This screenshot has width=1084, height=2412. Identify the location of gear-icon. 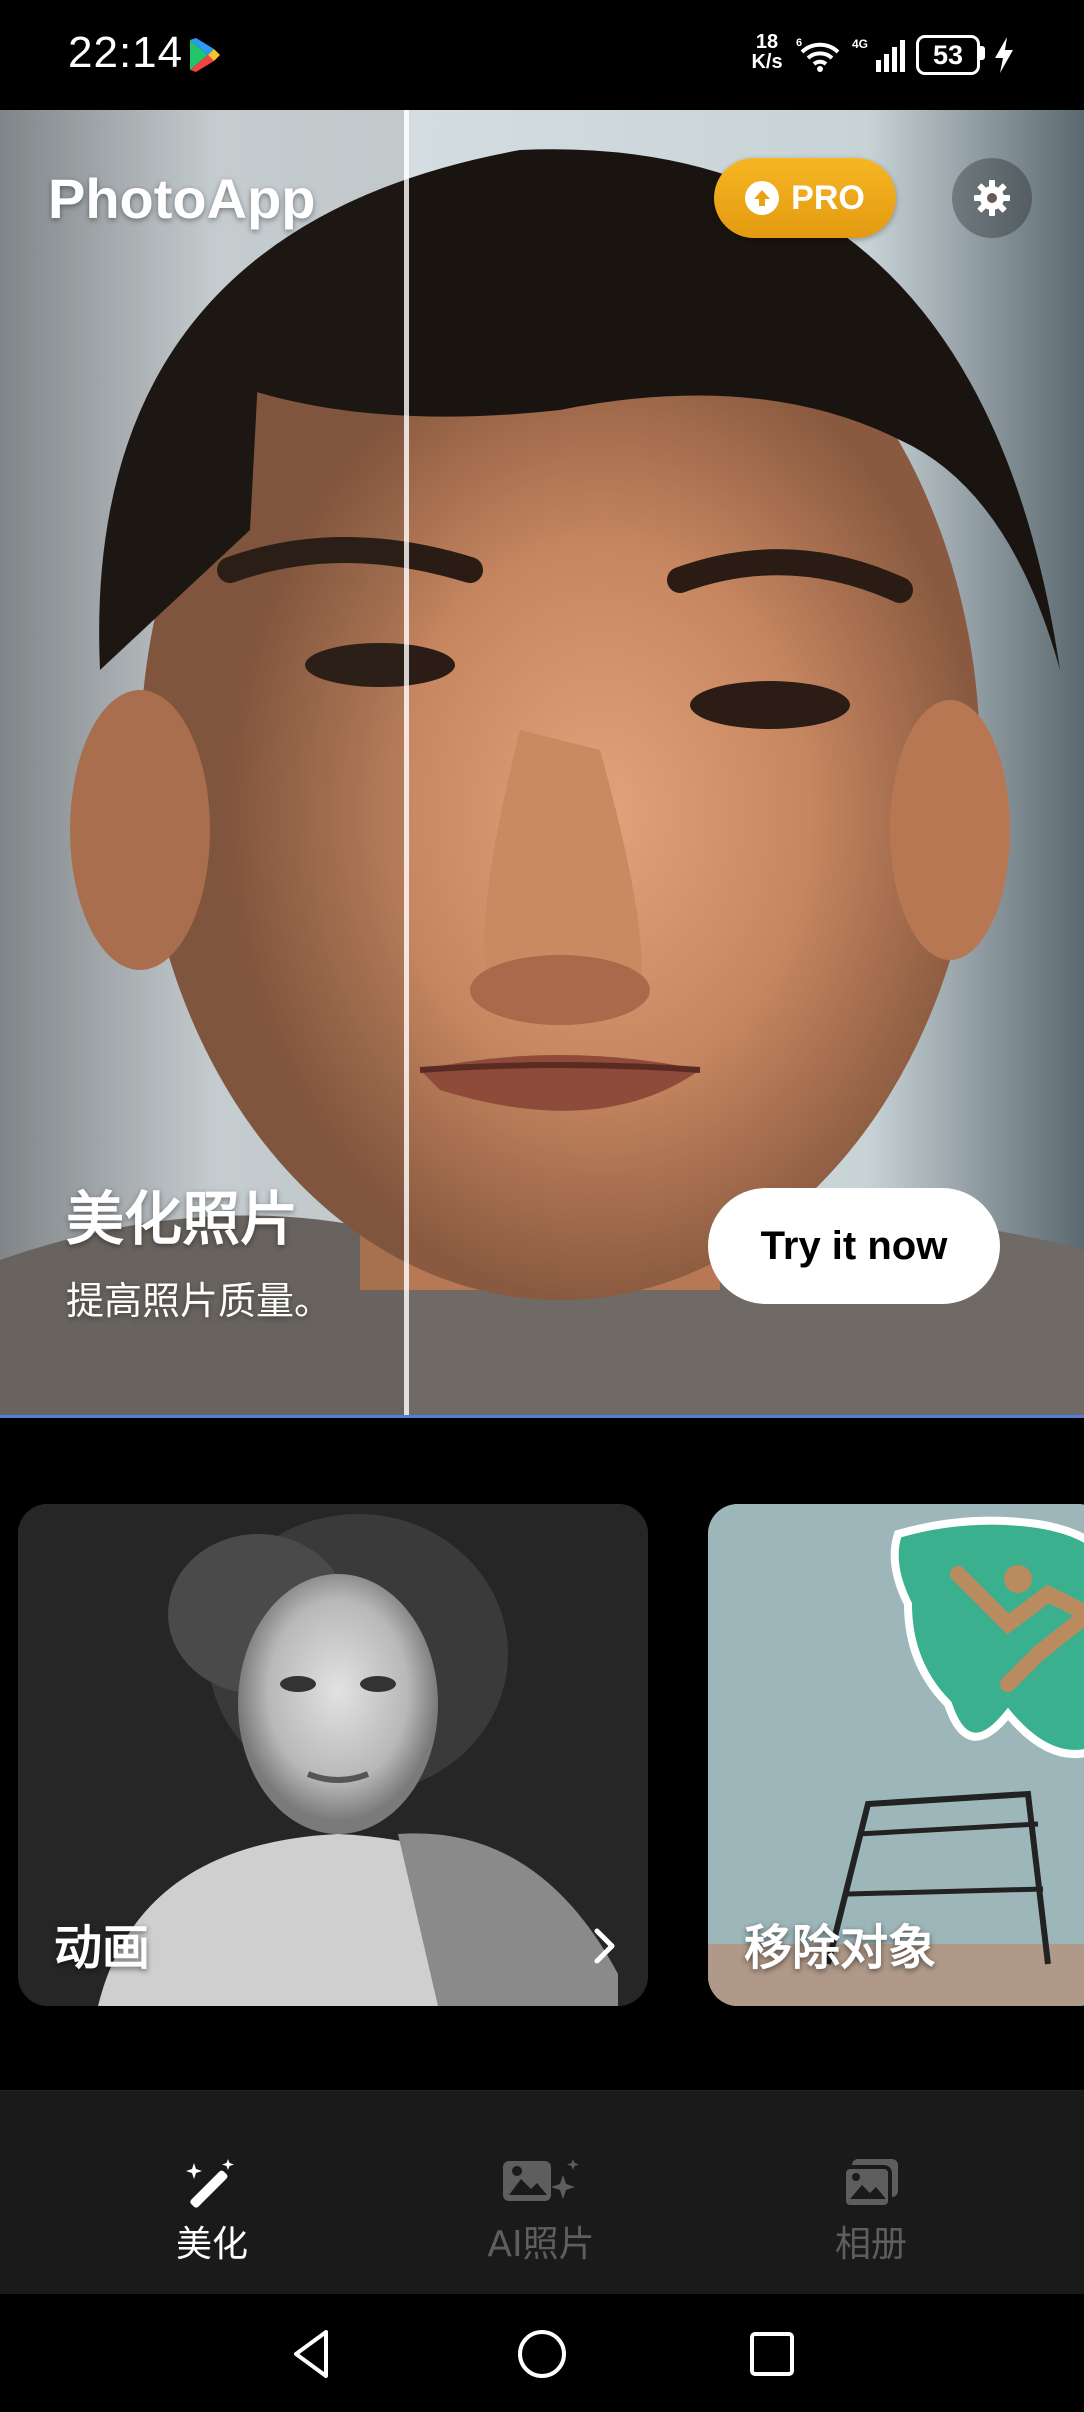
(992, 198).